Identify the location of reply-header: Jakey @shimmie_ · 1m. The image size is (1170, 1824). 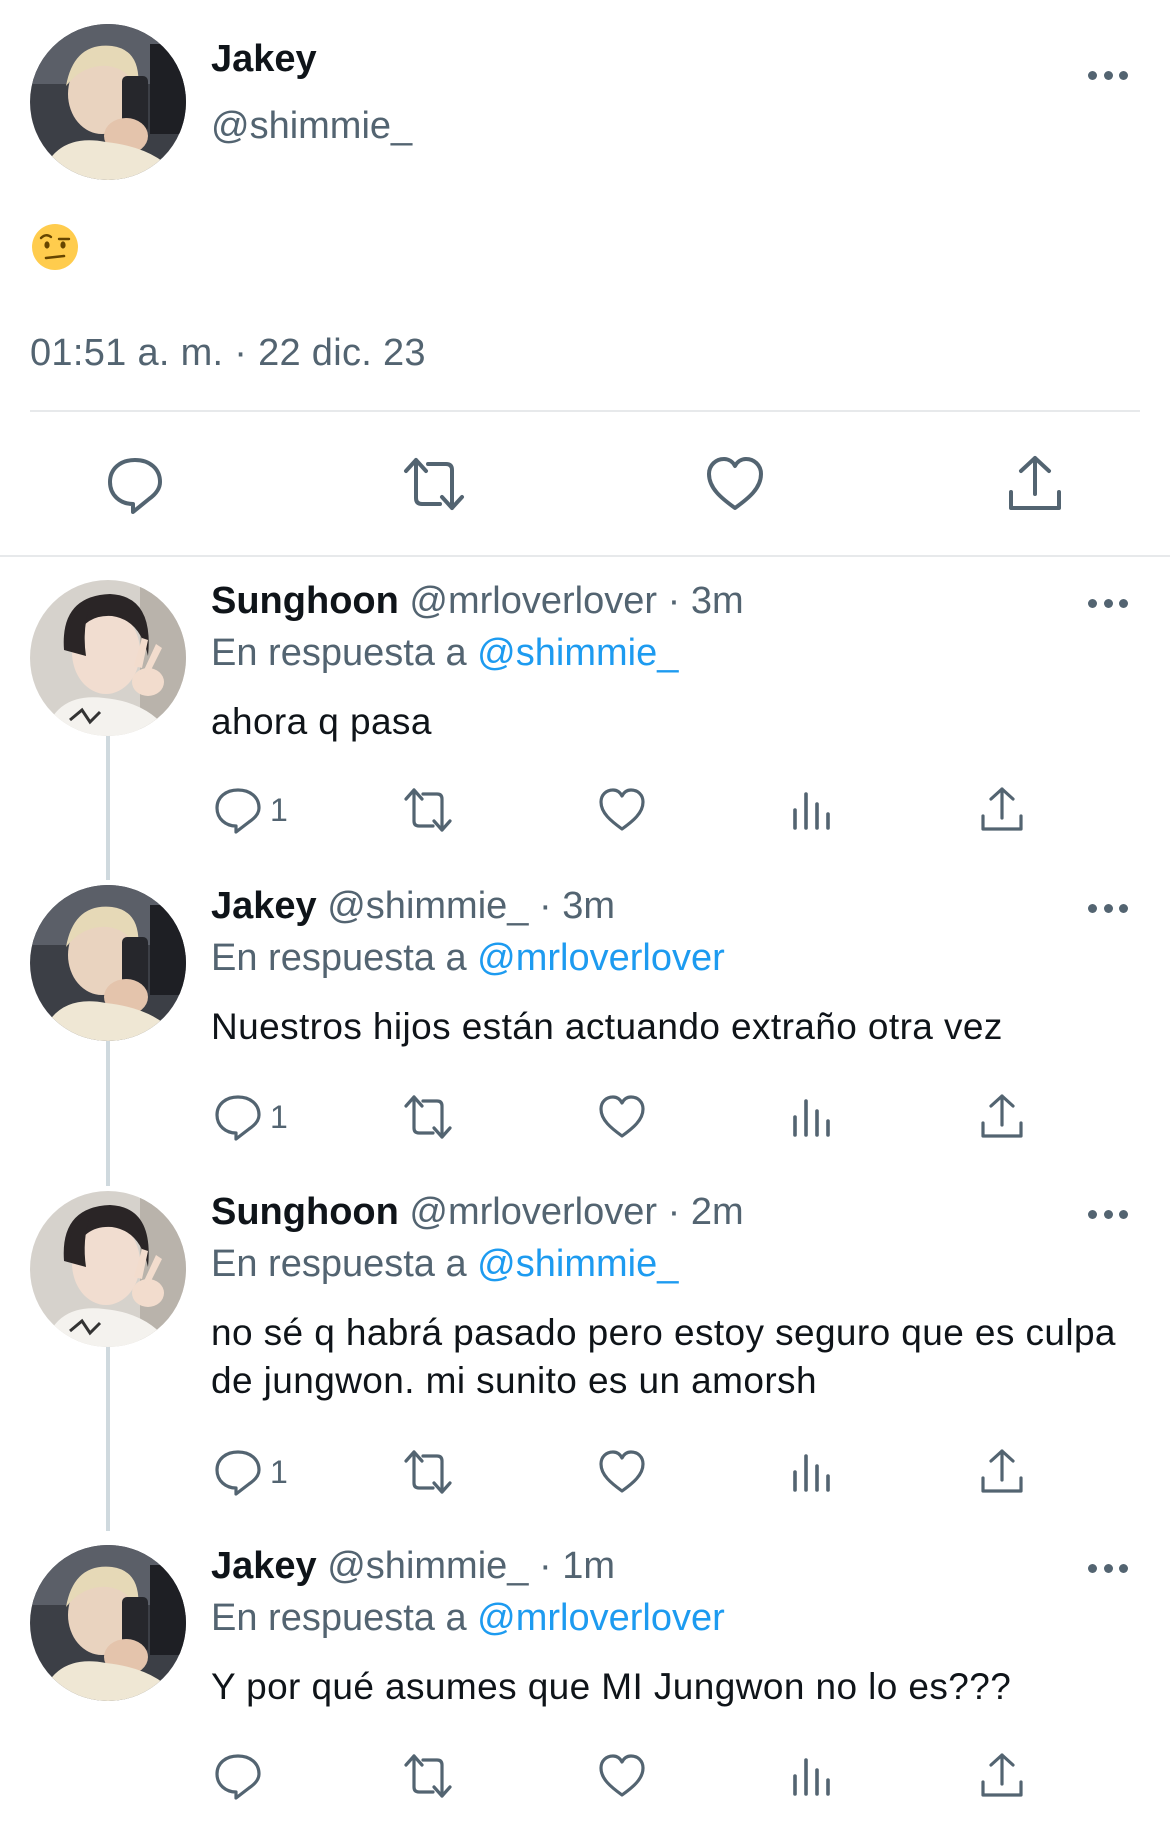
(413, 1566).